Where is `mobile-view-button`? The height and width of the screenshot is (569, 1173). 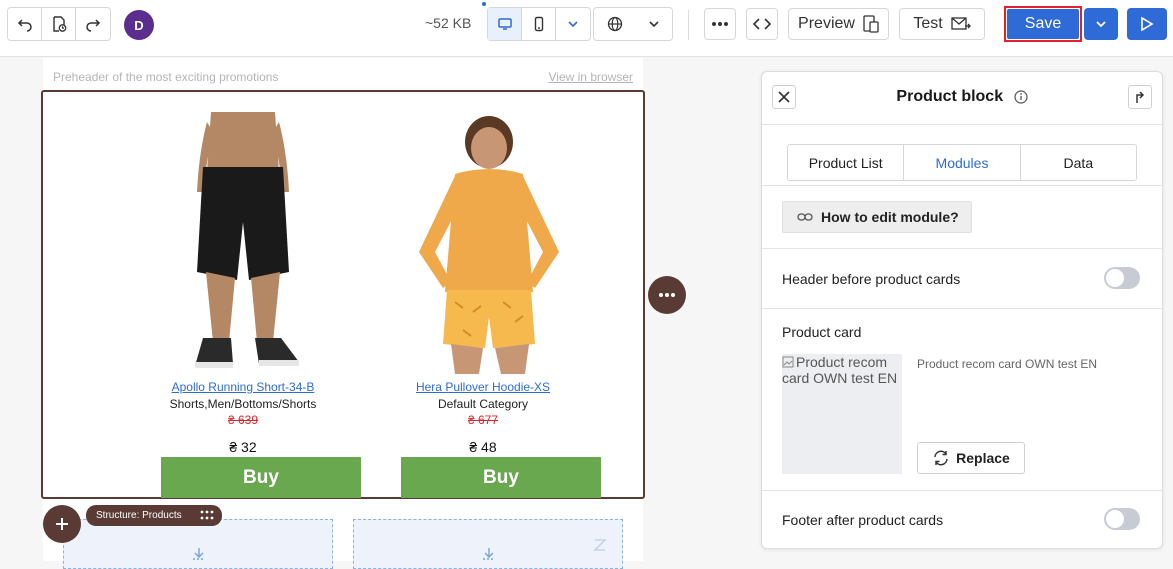 mobile-view-button is located at coordinates (539, 24).